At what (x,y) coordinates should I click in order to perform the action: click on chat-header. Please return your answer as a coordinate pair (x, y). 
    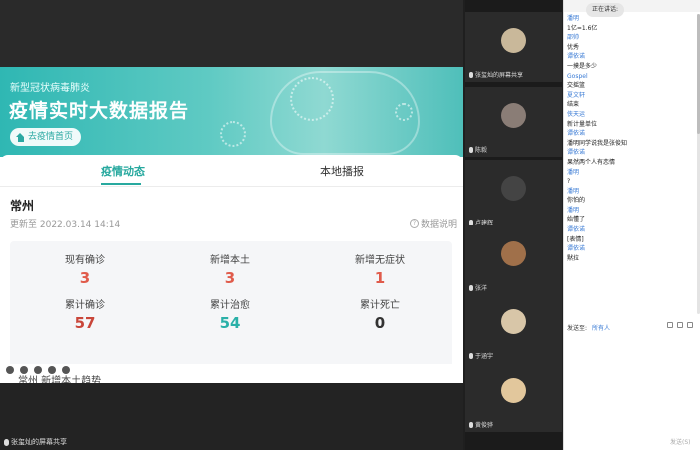
    Looking at the image, I should click on (632, 6).